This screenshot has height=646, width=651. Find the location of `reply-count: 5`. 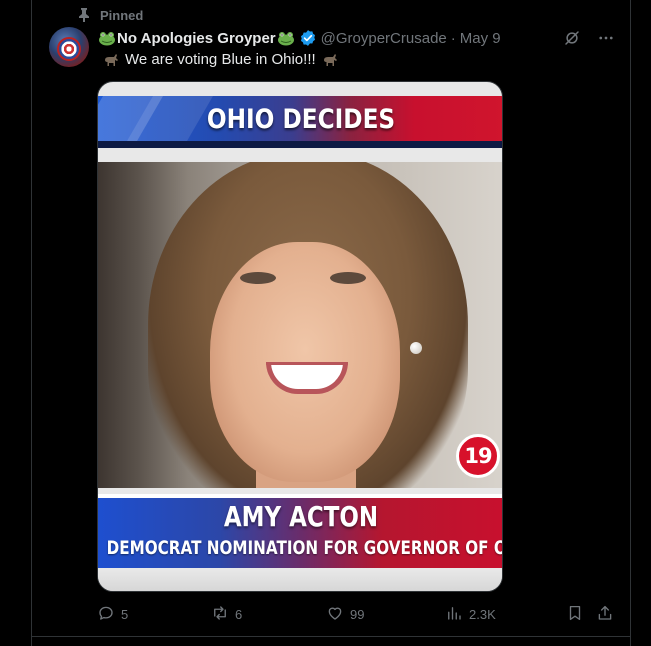

reply-count: 5 is located at coordinates (125, 614).